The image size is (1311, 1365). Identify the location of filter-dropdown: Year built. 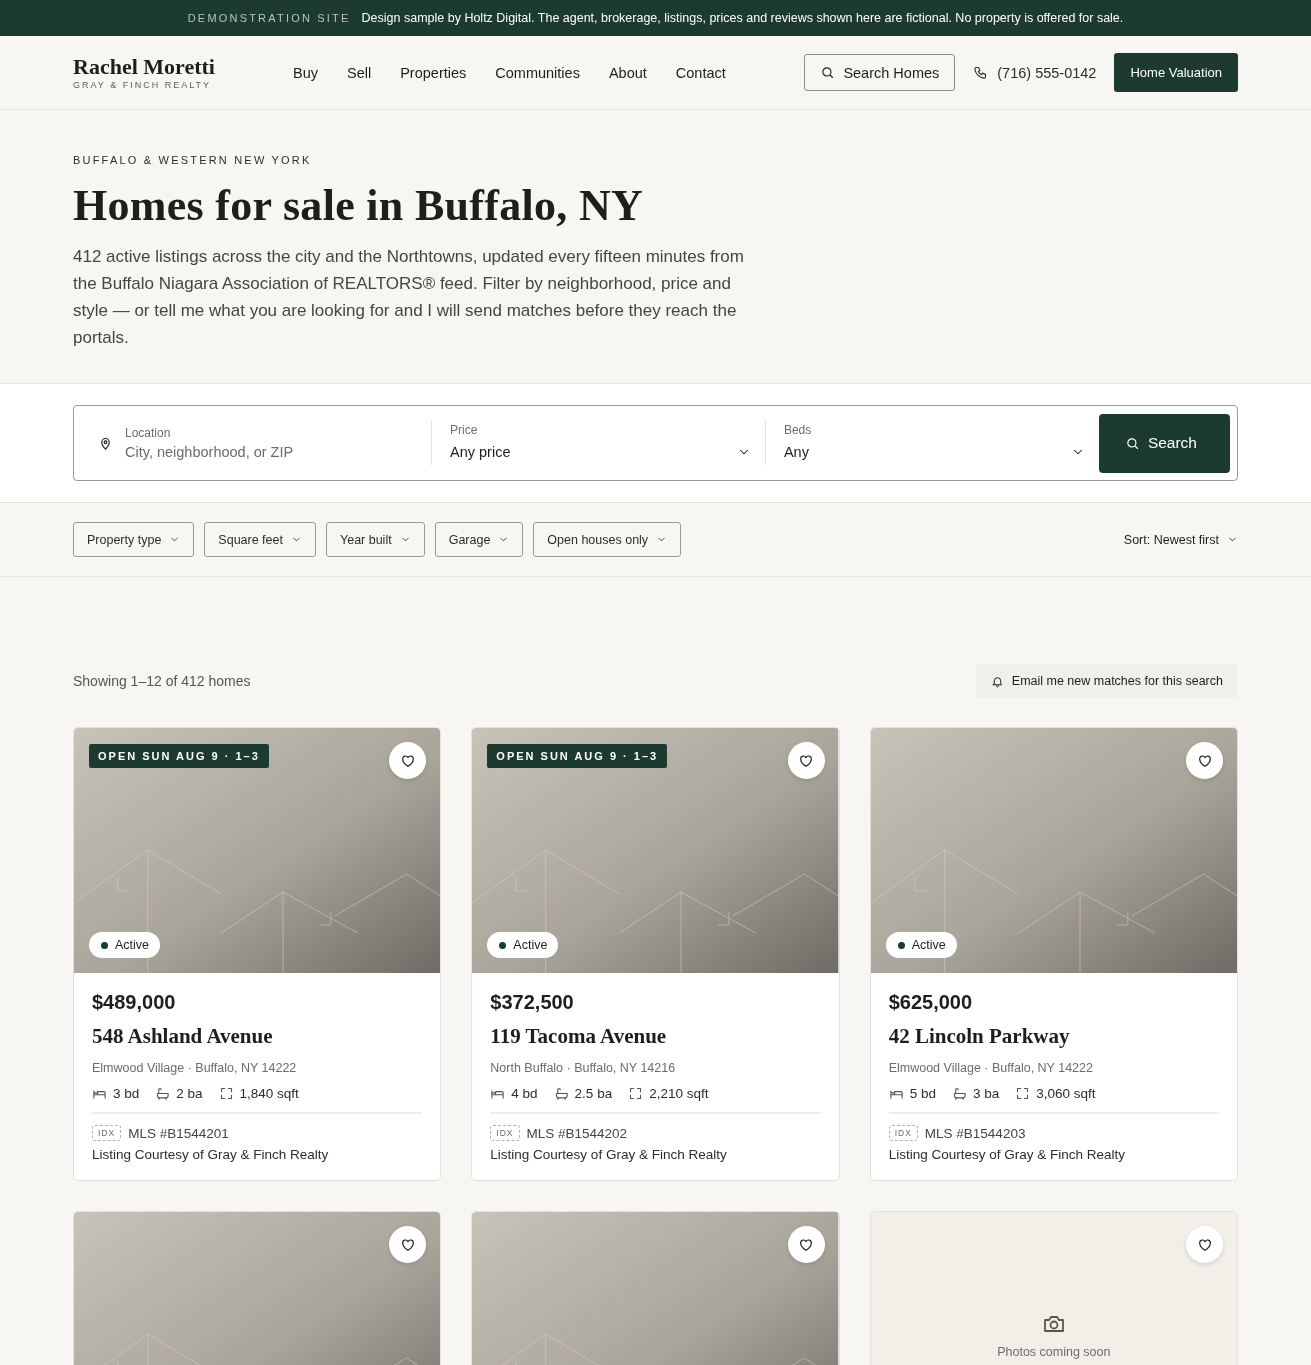
(375, 539).